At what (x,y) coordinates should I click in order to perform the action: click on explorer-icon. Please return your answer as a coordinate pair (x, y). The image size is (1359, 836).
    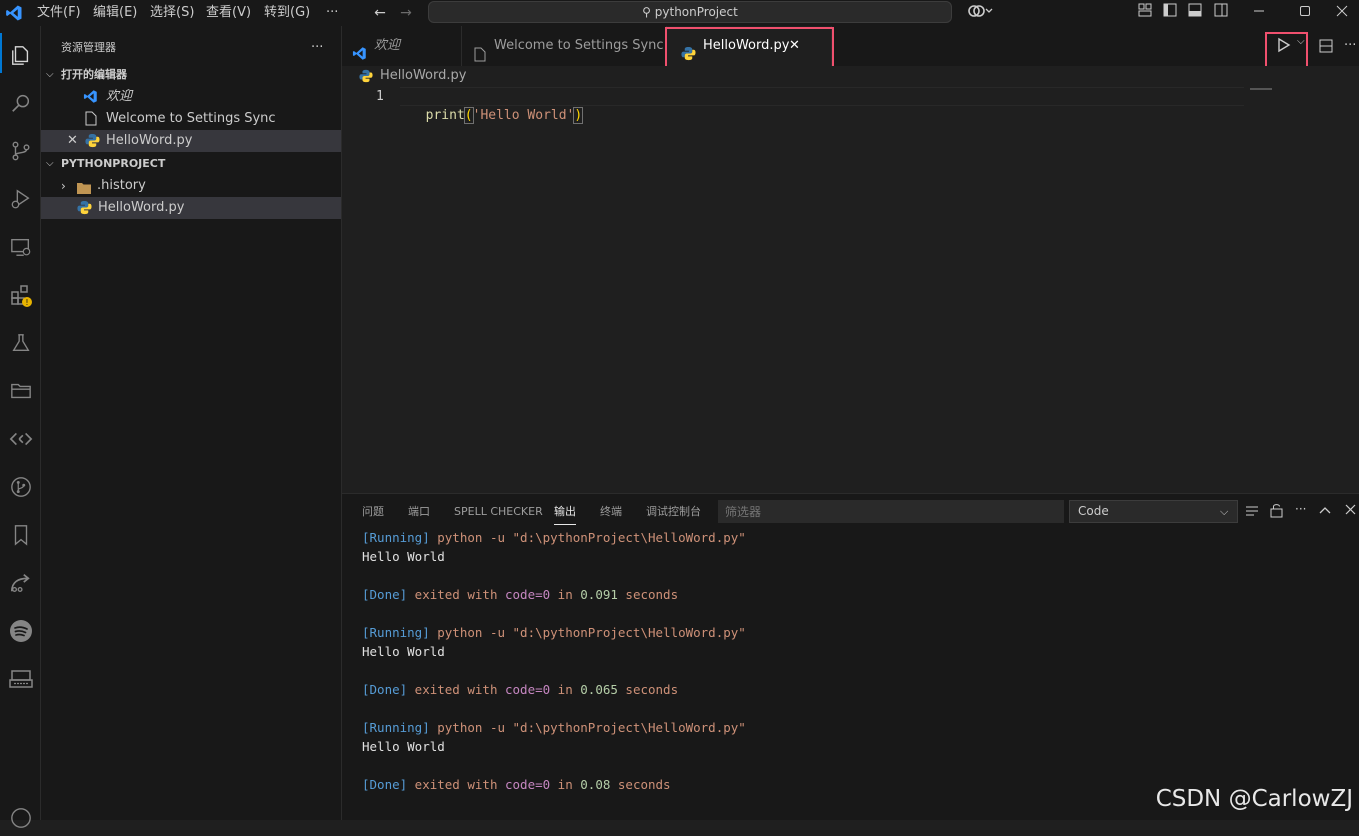
    Looking at the image, I should click on (20, 53).